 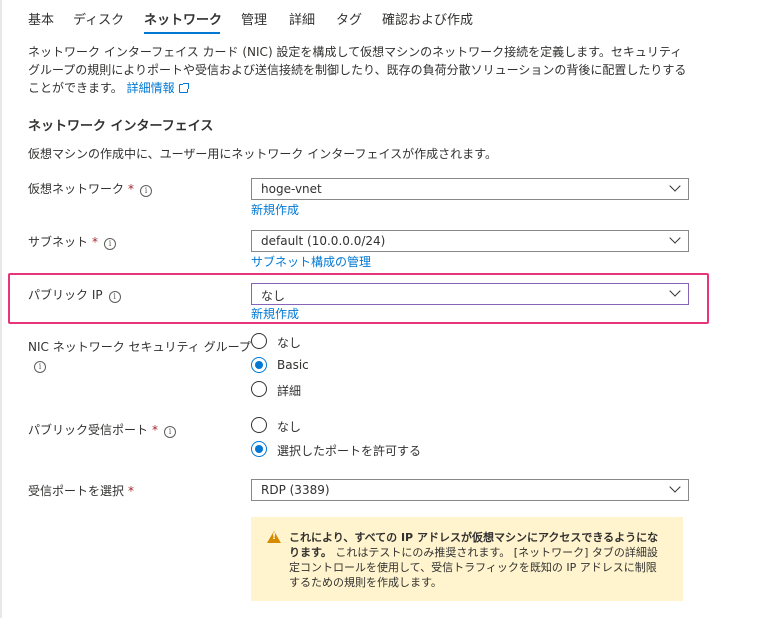 What do you see at coordinates (470, 189) in the screenshot?
I see `vnet-dropdown: hoge-vnet` at bounding box center [470, 189].